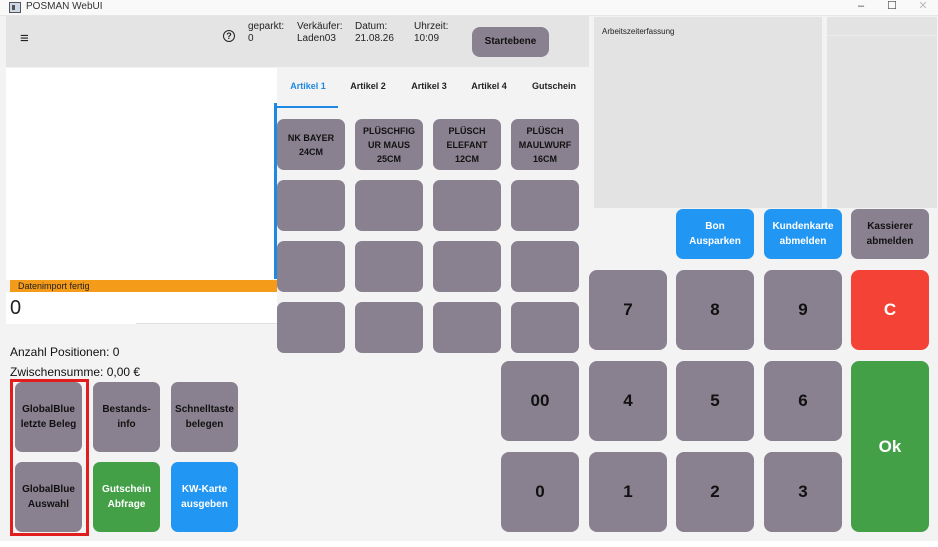 Image resolution: width=938 pixels, height=547 pixels. I want to click on tab-artikel-2: Artikel 2, so click(368, 86).